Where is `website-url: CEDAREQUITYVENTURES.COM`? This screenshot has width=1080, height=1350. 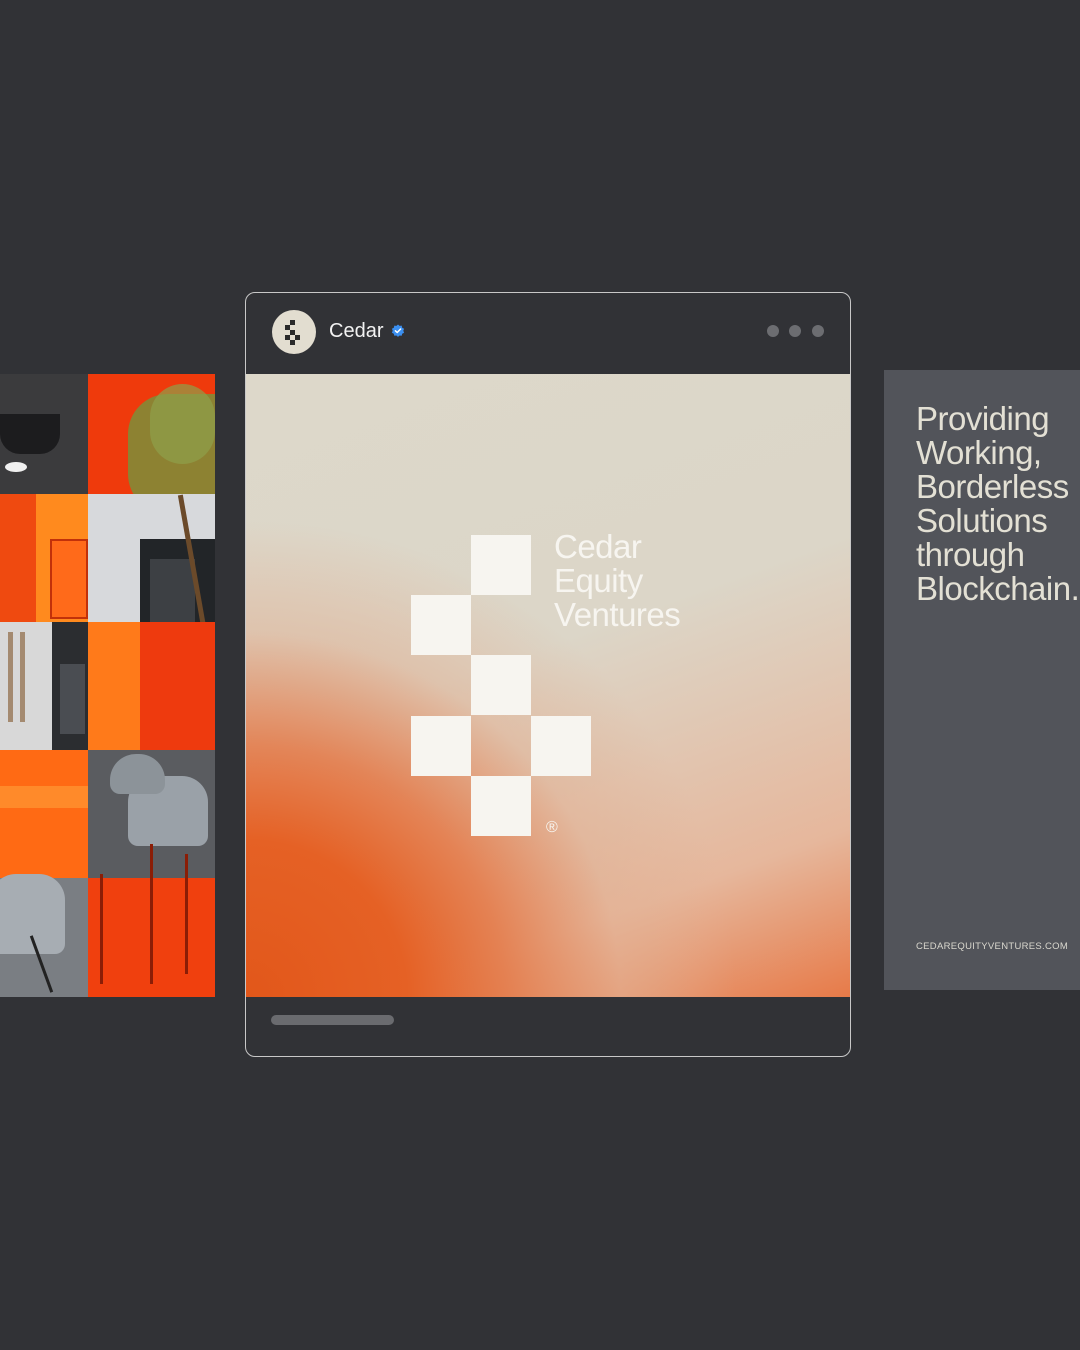 website-url: CEDAREQUITYVENTURES.COM is located at coordinates (992, 946).